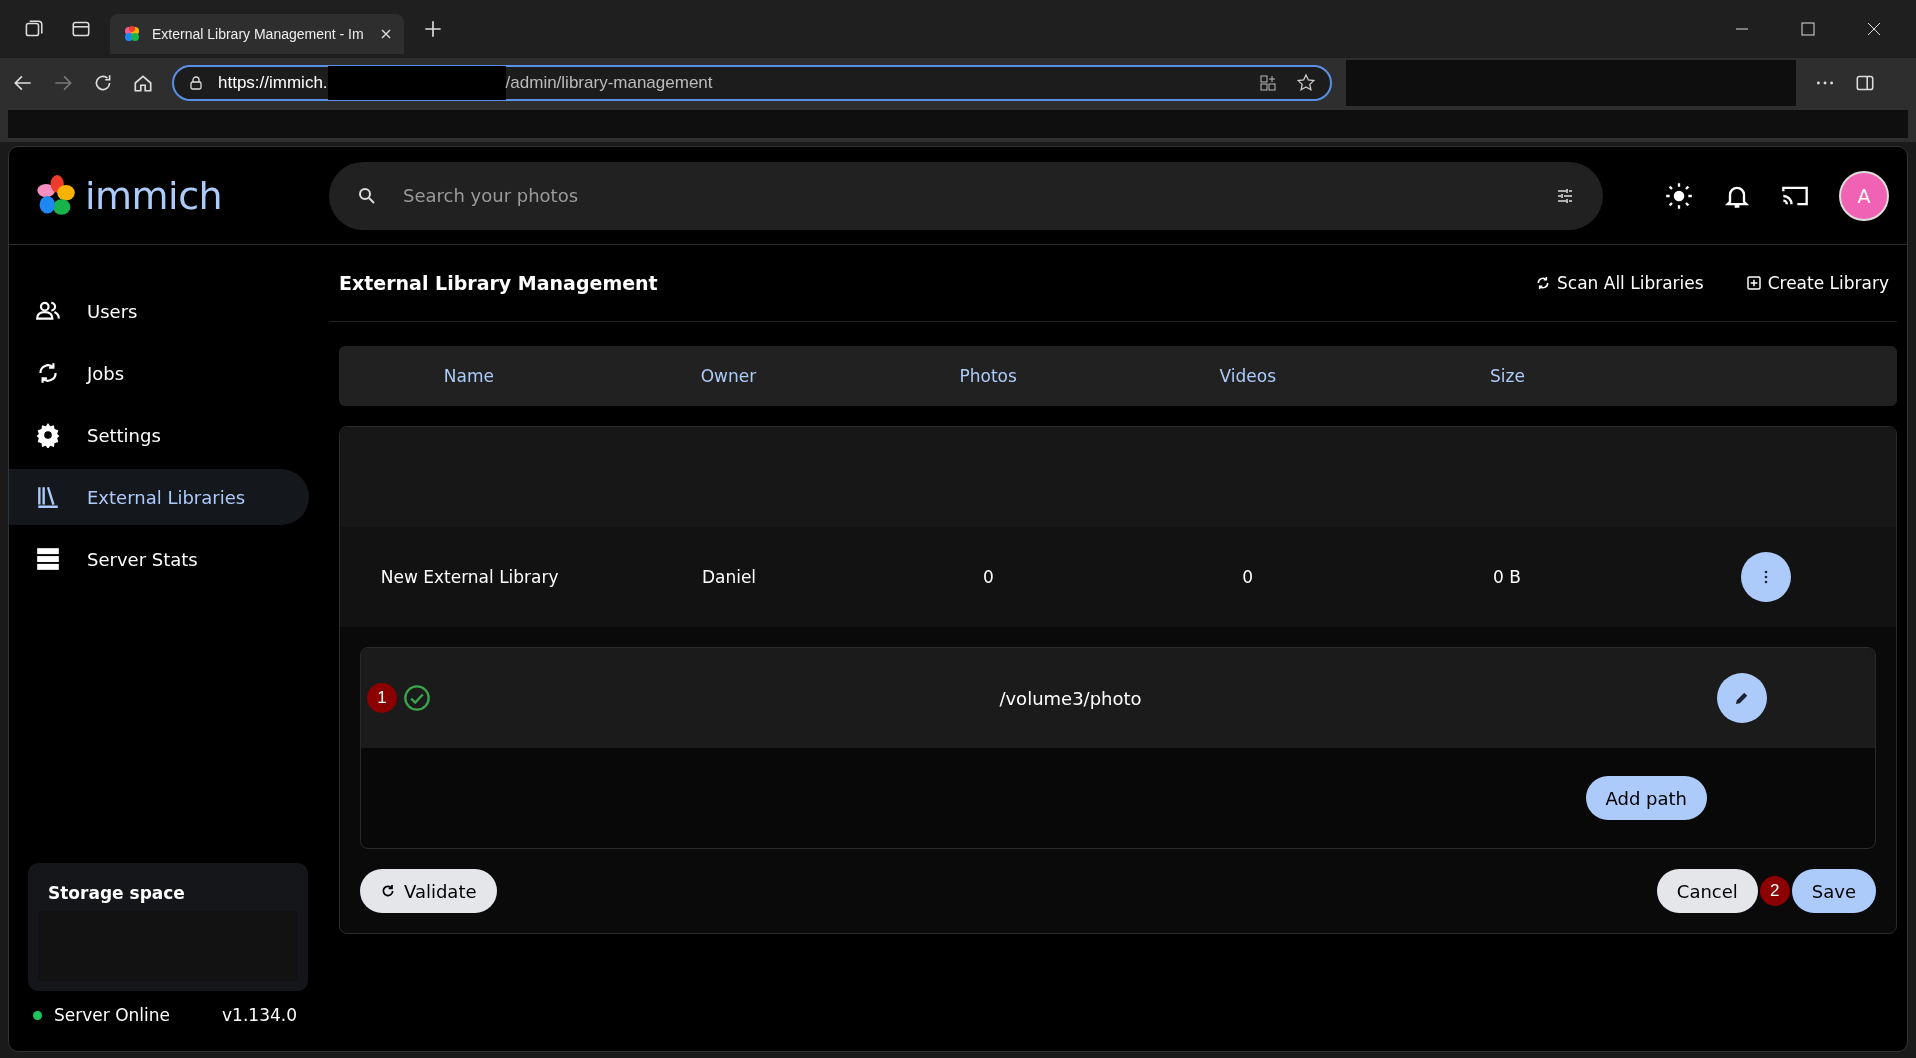 This screenshot has width=1916, height=1058. Describe the element at coordinates (388, 891) in the screenshot. I see `refresh-icon` at that location.